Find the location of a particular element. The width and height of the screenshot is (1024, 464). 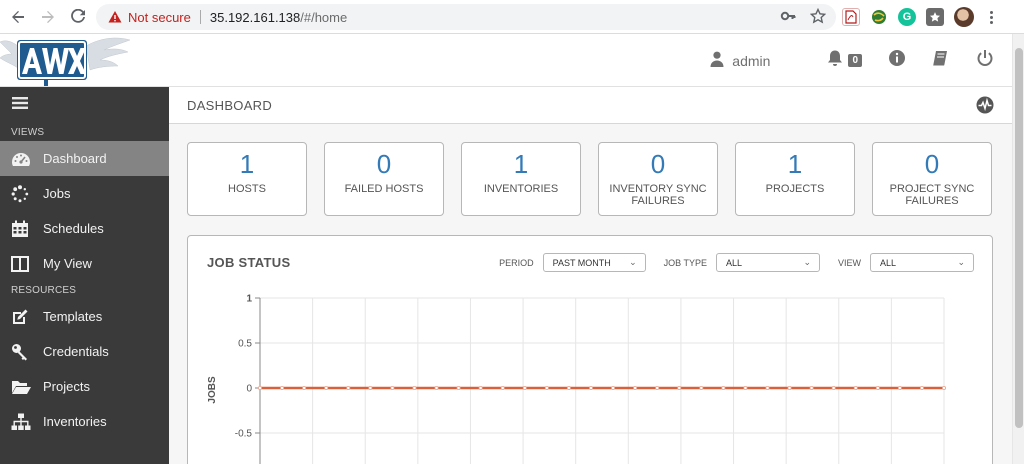

card-inventory-sync-failures: 0 INVENTORY SYNC FAILURES is located at coordinates (658, 179).